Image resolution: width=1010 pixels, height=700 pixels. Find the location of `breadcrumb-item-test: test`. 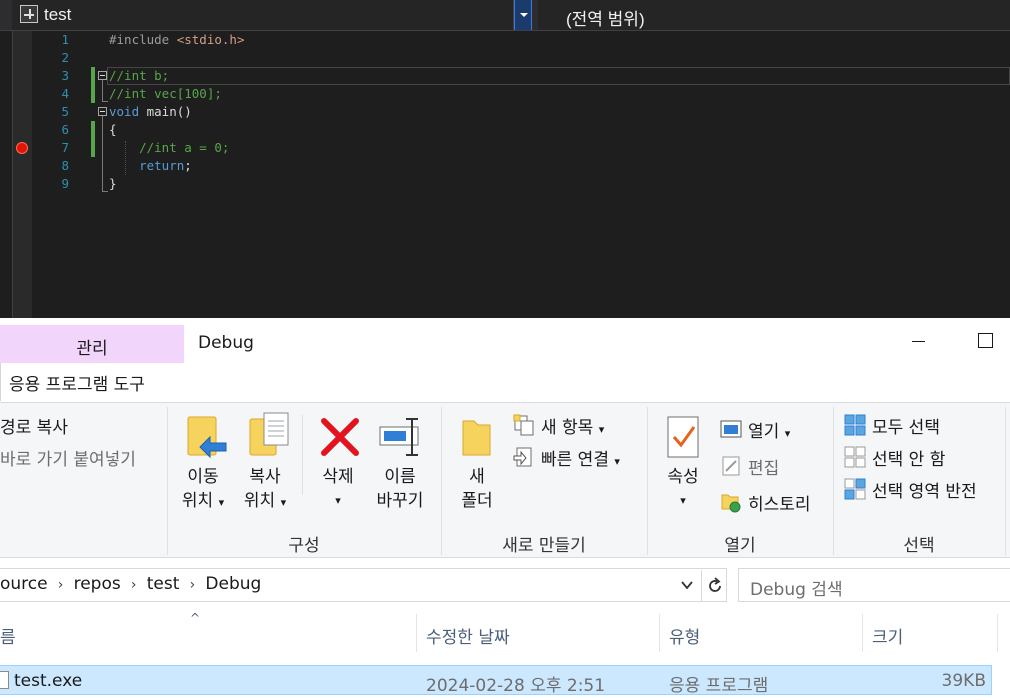

breadcrumb-item-test: test is located at coordinates (163, 584).